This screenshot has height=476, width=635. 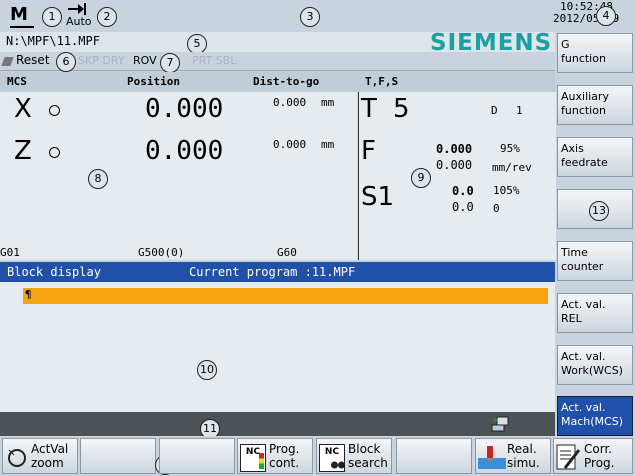 I want to click on header-position: Position, so click(x=153, y=81).